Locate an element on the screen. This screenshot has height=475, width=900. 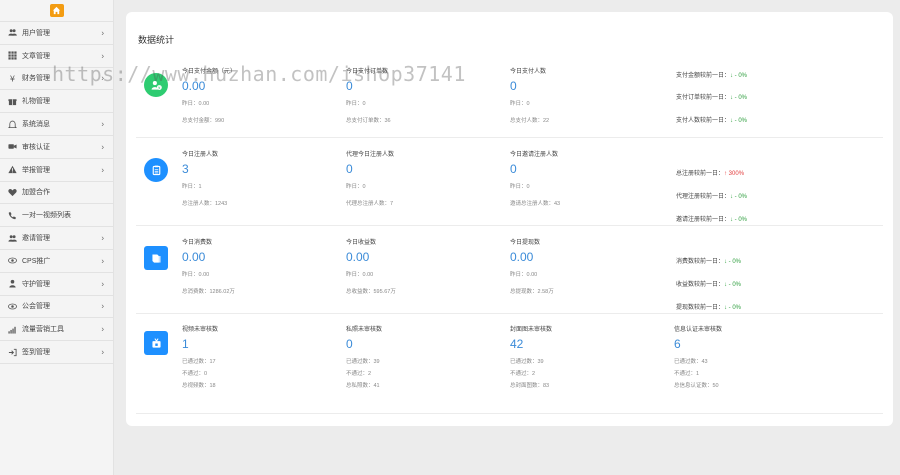
sidebar-item-label: 签到管理 is located at coordinates (36, 353).